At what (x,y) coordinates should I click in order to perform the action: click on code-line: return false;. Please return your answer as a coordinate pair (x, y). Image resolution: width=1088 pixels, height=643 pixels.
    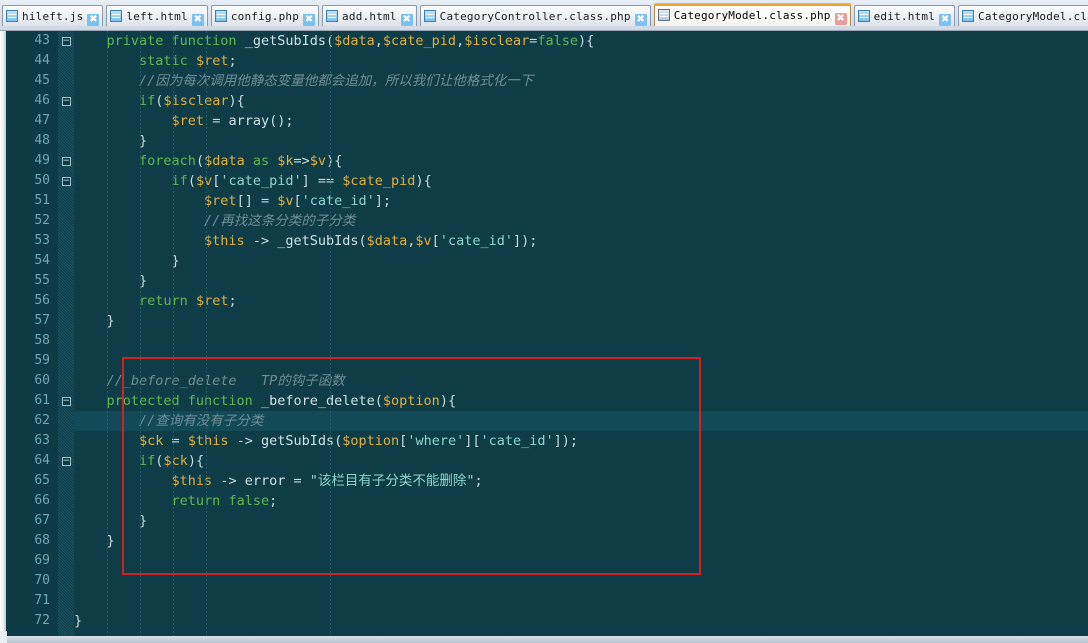
    Looking at the image, I should click on (581, 501).